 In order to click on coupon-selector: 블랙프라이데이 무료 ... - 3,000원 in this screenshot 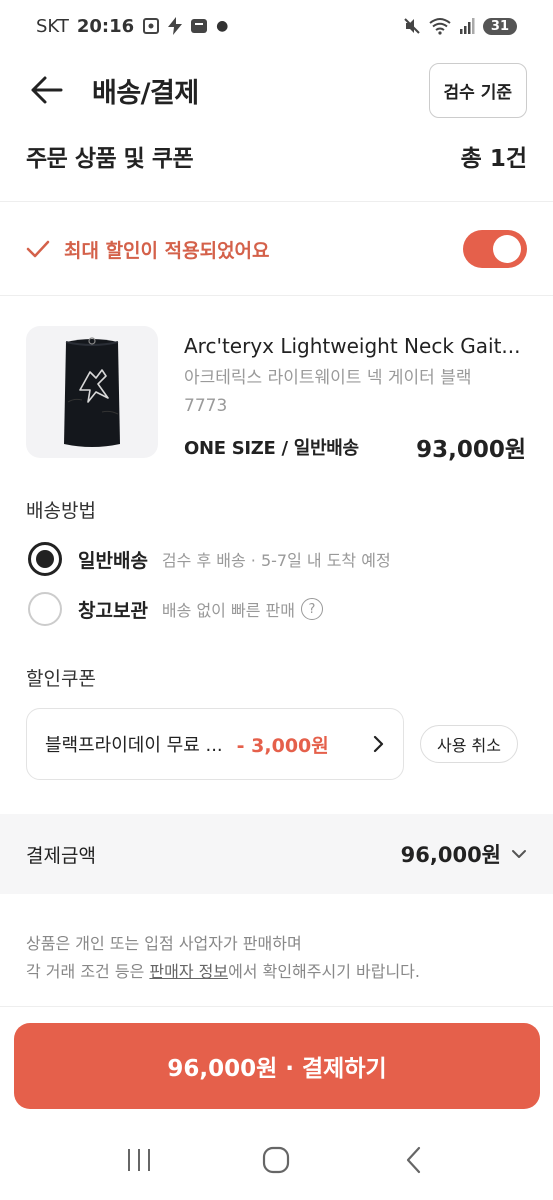, I will do `click(215, 744)`.